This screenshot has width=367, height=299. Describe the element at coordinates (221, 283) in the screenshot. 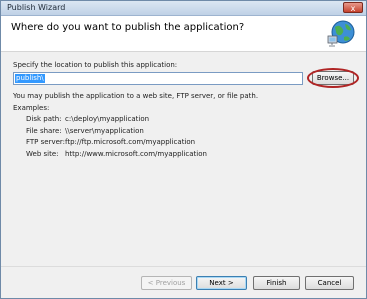

I see `next-button: Next >` at that location.